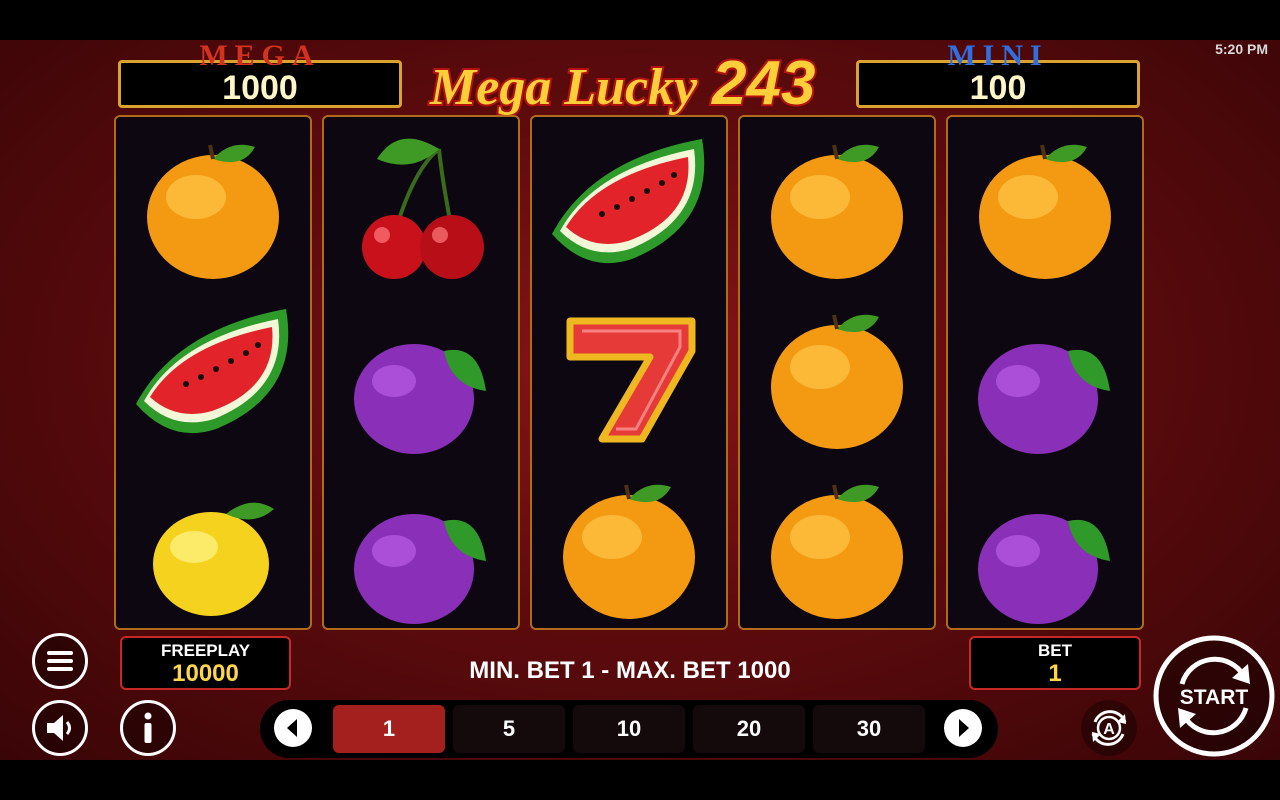 This screenshot has width=1280, height=800. Describe the element at coordinates (869, 729) in the screenshot. I see `bet-option-30: 30` at that location.